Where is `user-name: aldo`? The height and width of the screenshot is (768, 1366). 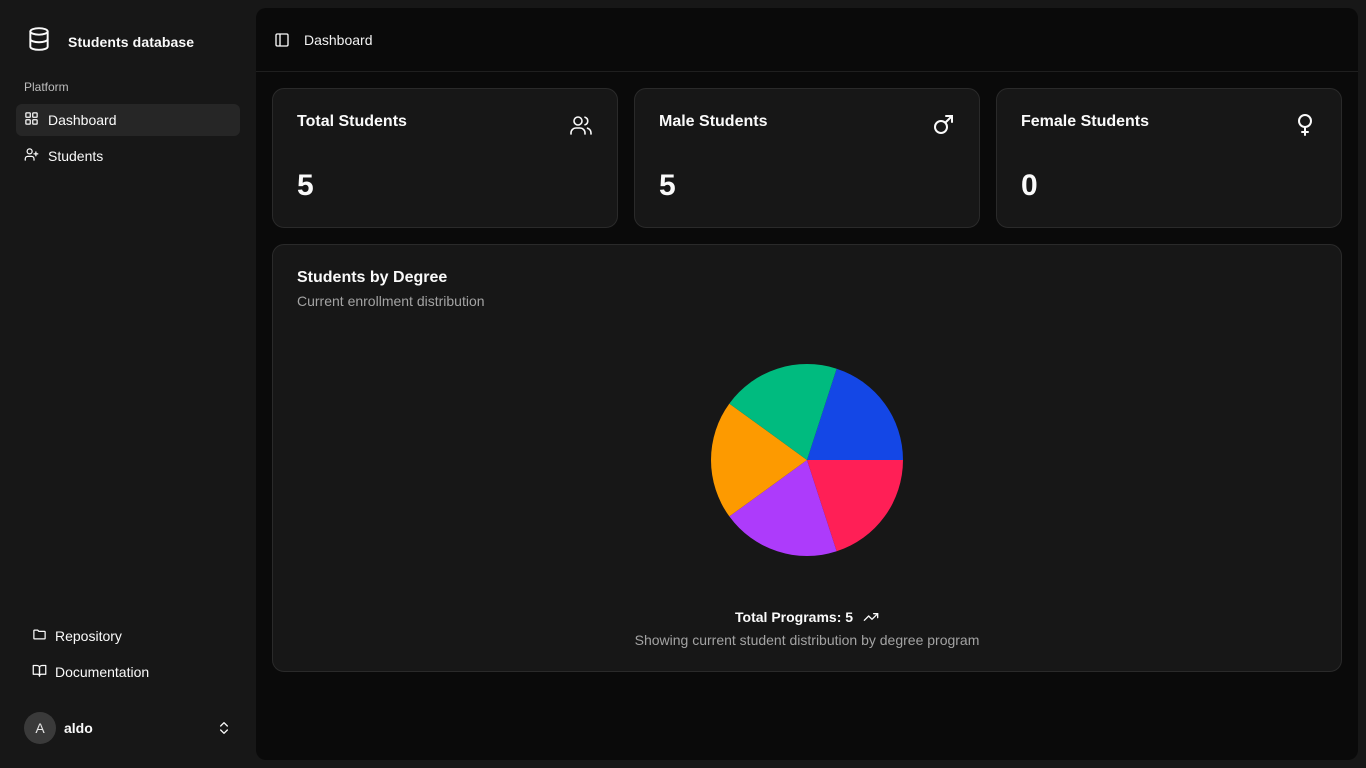 user-name: aldo is located at coordinates (78, 728).